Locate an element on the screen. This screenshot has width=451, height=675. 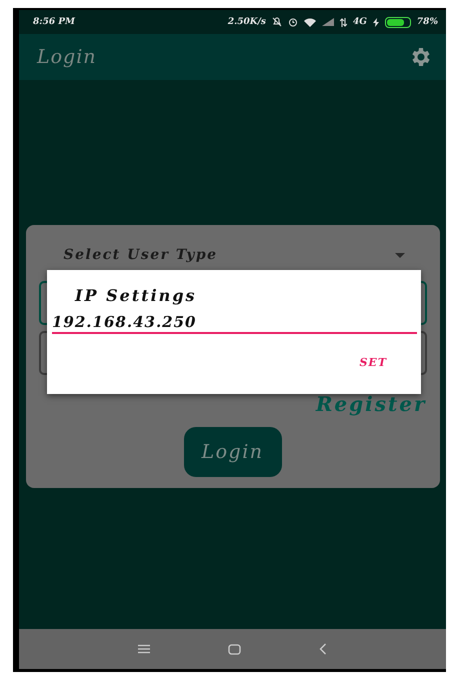
wifi-icon is located at coordinates (310, 22).